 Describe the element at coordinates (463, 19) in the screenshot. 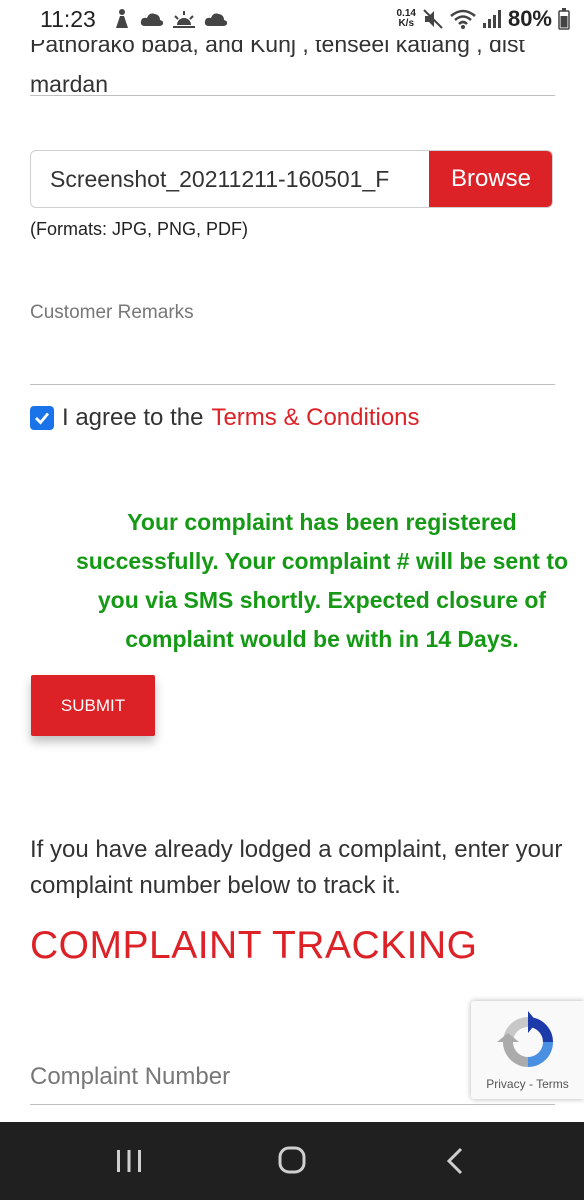

I see `wifi-icon` at that location.